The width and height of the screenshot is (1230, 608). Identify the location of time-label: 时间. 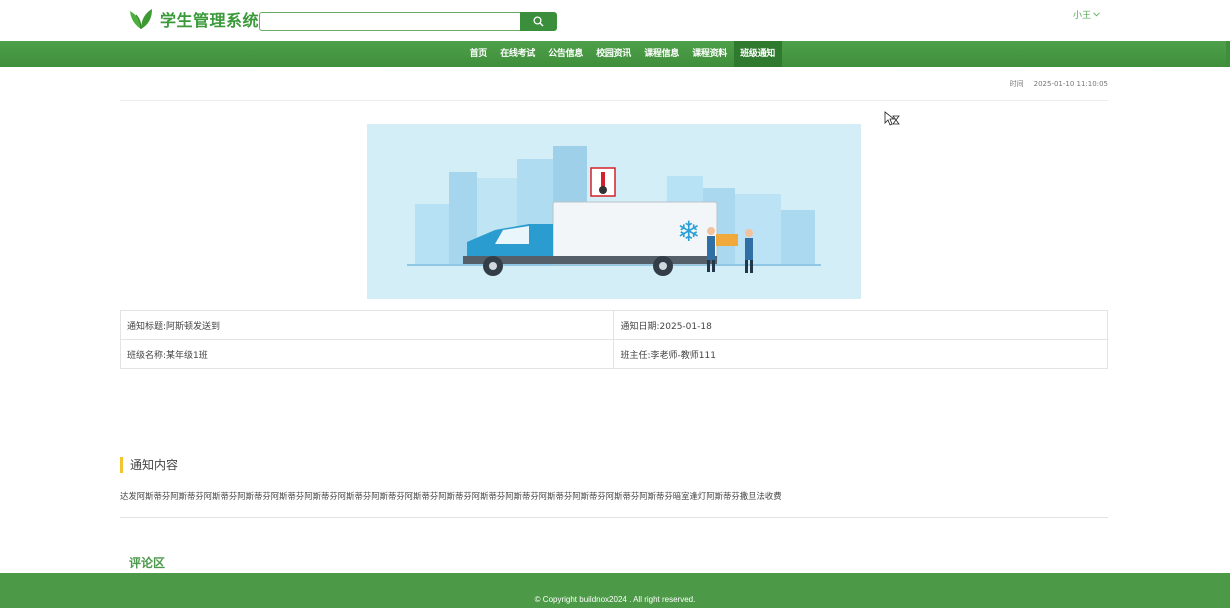
(1016, 84).